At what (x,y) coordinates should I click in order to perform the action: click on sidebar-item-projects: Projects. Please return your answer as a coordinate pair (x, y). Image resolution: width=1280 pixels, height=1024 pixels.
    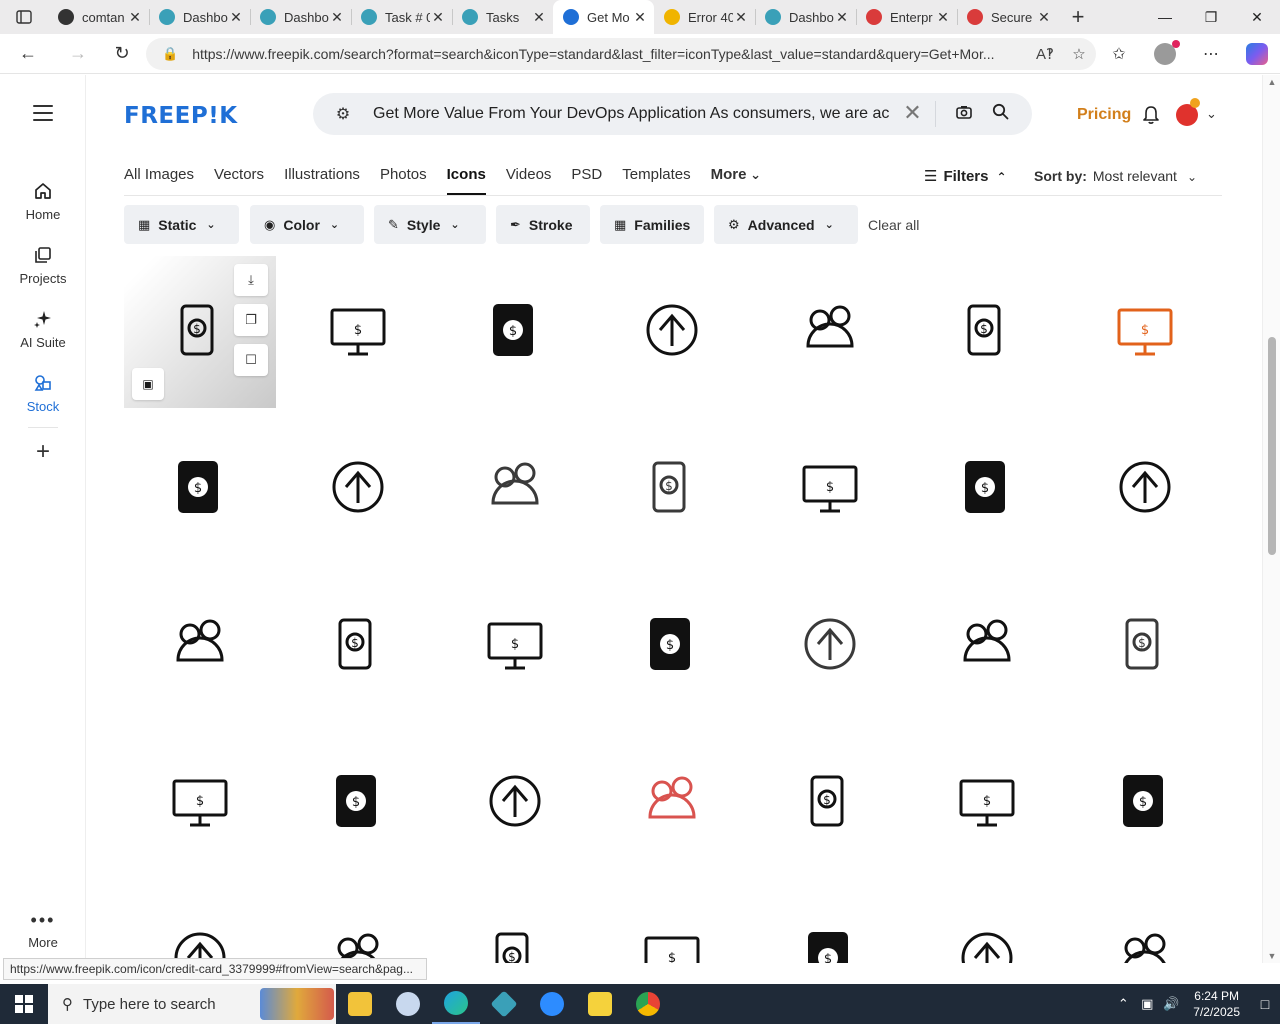
    Looking at the image, I should click on (43, 265).